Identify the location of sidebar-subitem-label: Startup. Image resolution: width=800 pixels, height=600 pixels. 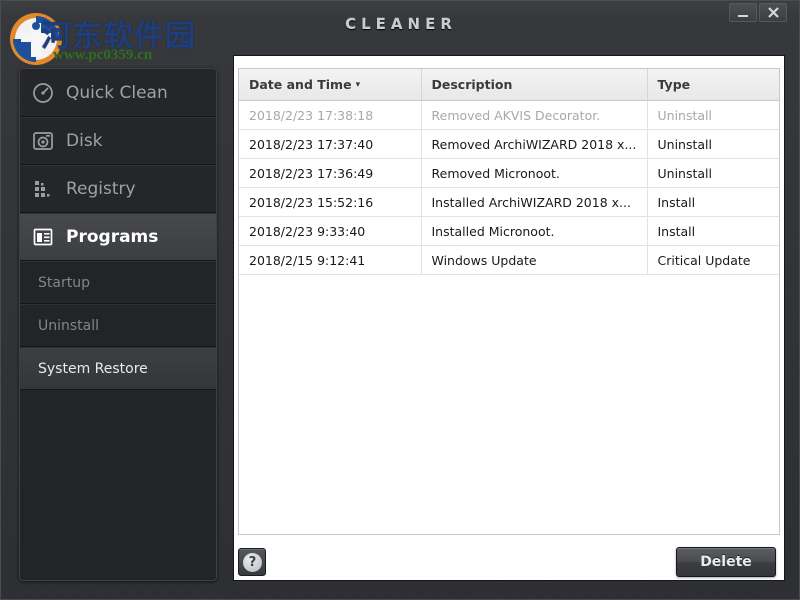
(64, 282).